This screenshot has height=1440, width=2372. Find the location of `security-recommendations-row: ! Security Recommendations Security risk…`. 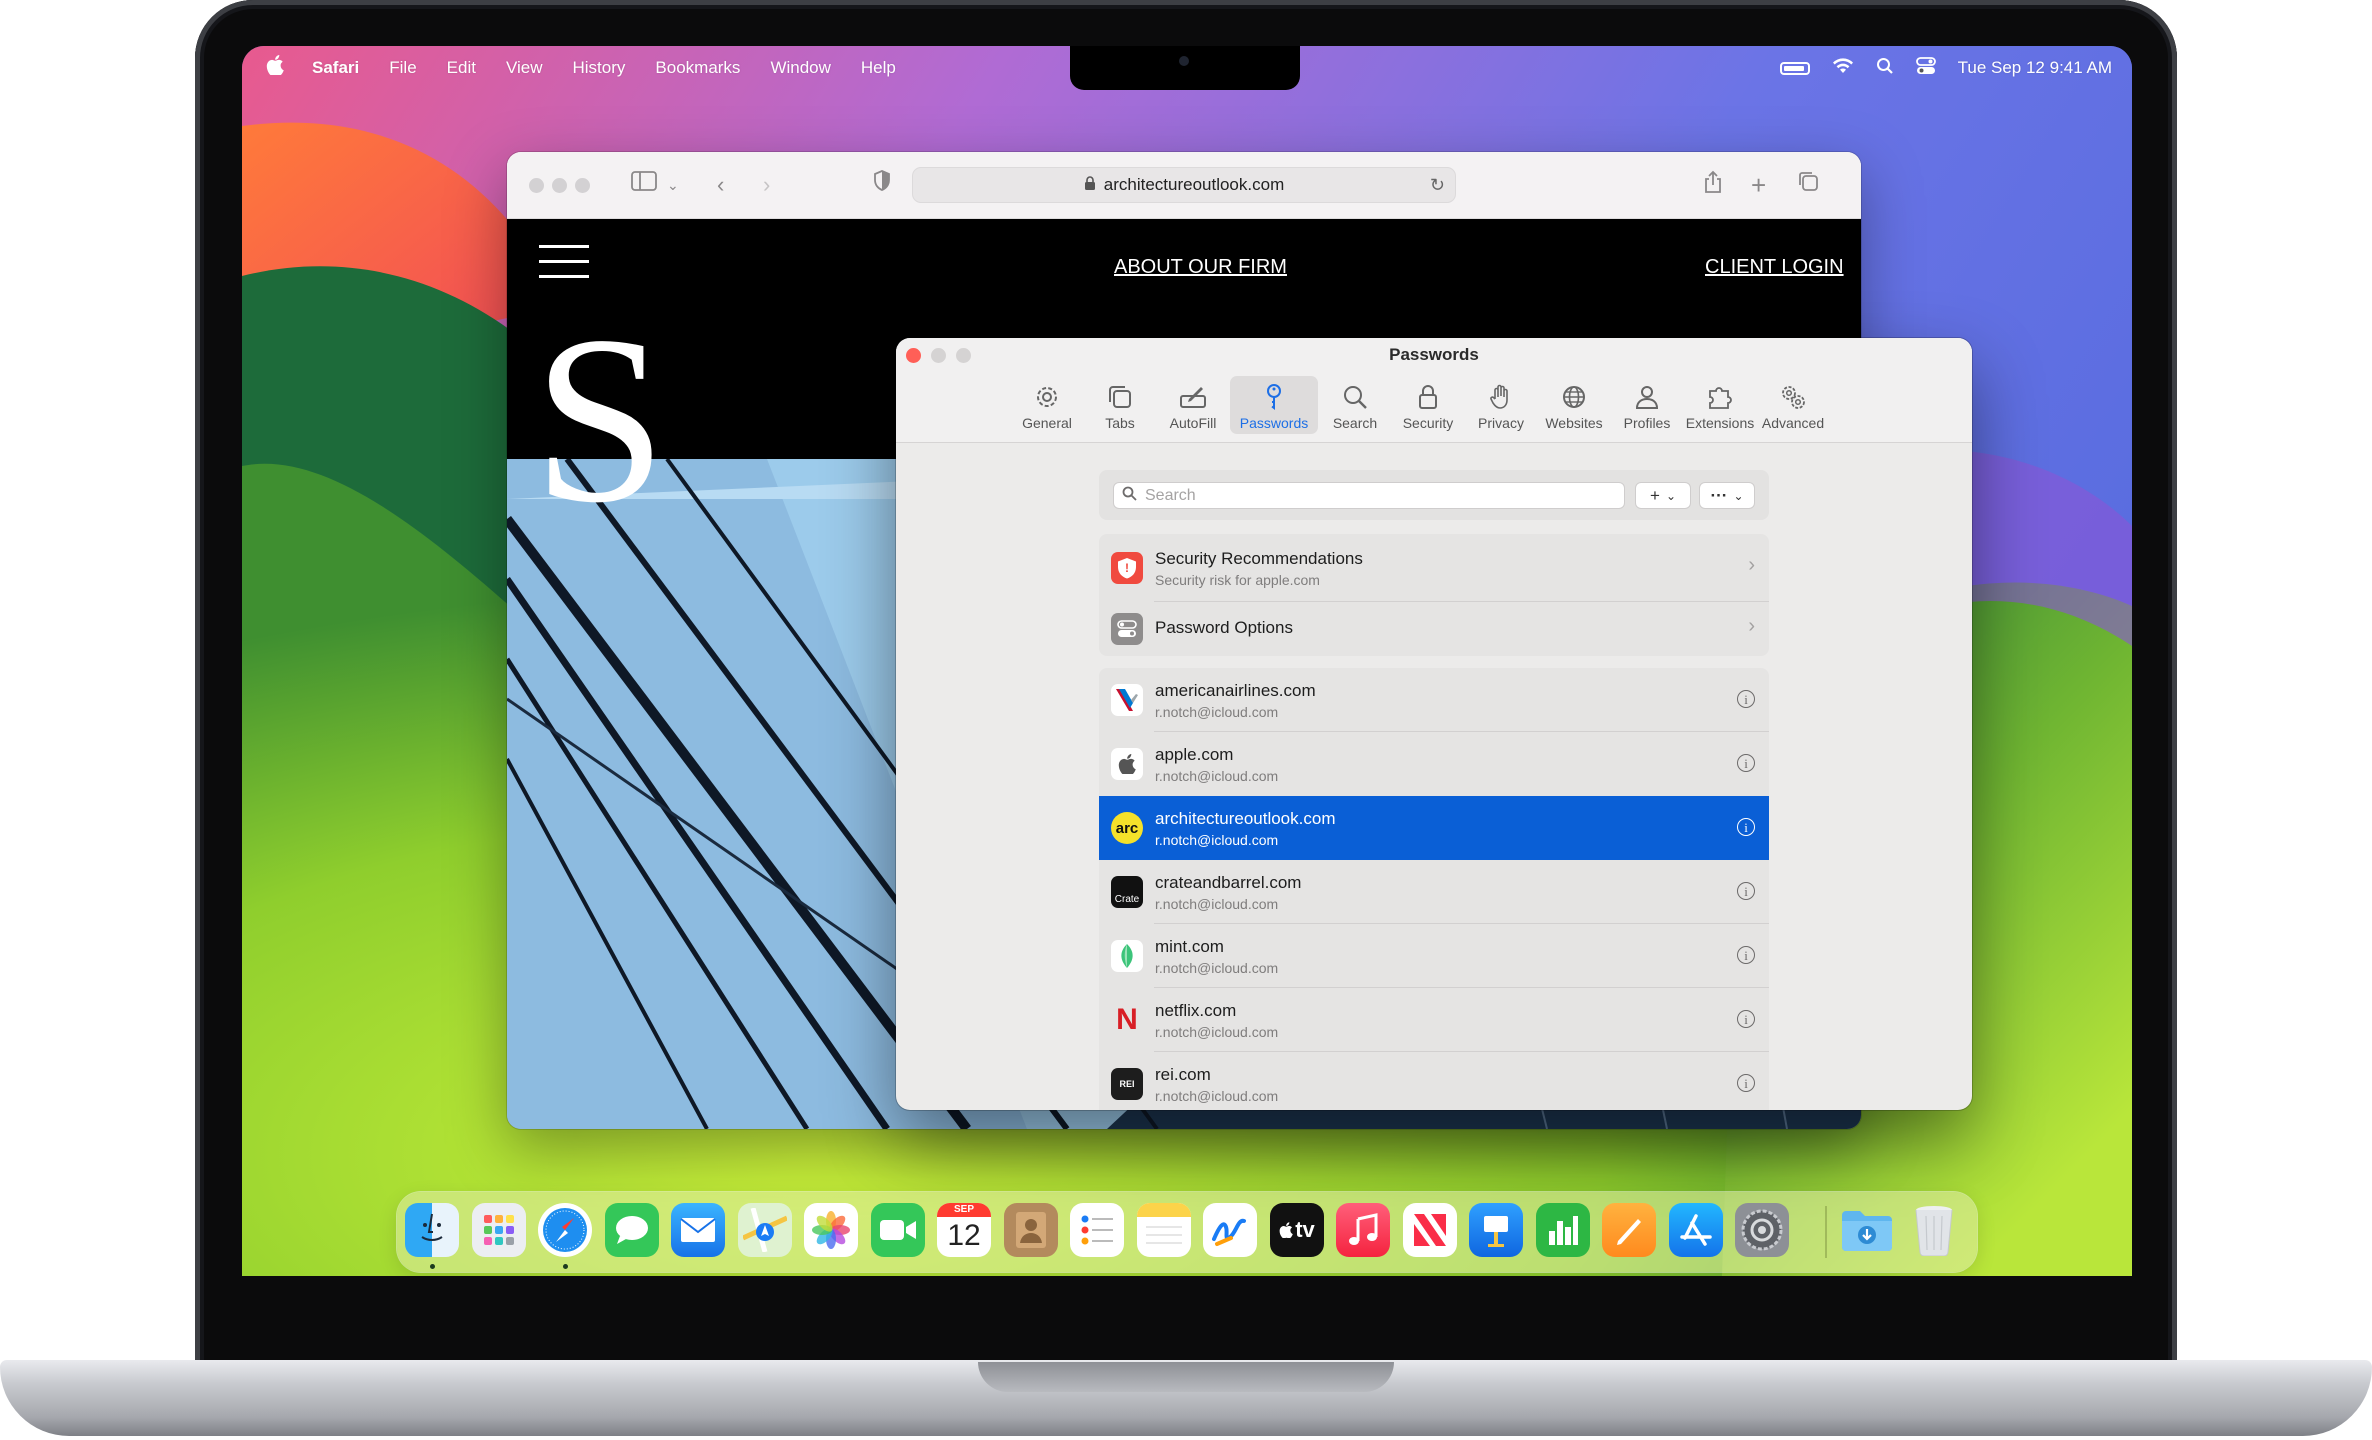

security-recommendations-row: ! Security Recommendations Security risk… is located at coordinates (1434, 568).